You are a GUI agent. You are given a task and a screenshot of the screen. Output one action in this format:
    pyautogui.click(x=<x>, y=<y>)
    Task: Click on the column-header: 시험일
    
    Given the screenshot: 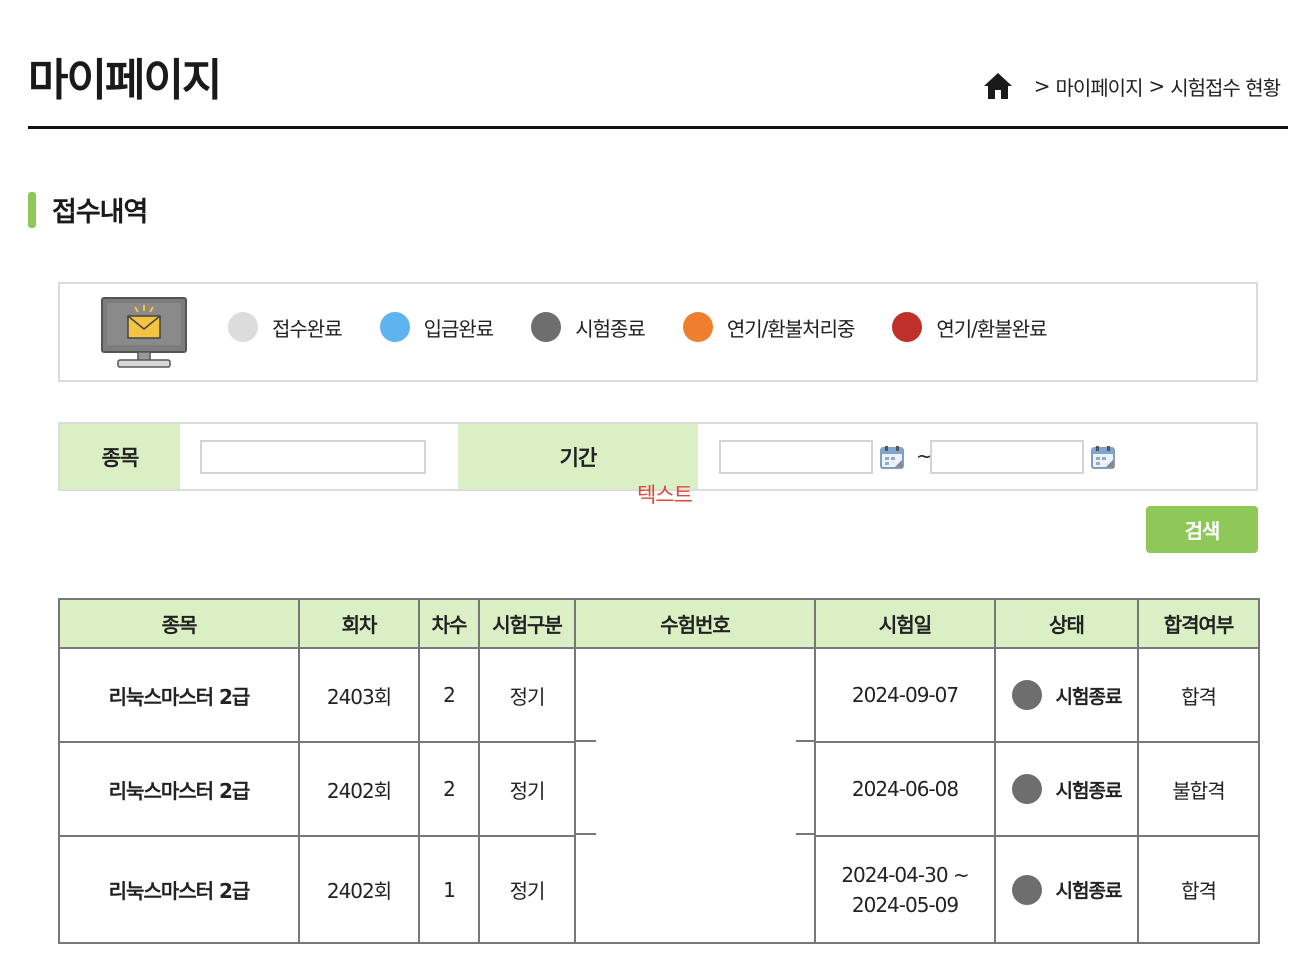 What is the action you would take?
    pyautogui.click(x=905, y=623)
    